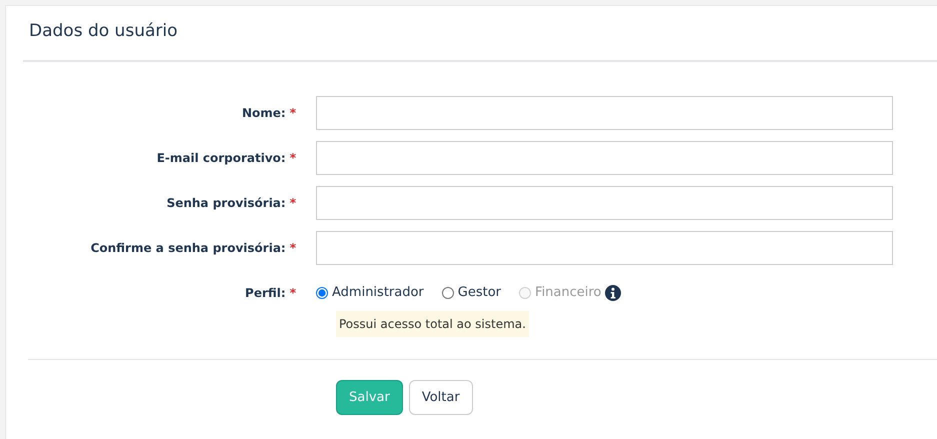 The height and width of the screenshot is (439, 937). What do you see at coordinates (188, 248) in the screenshot?
I see `field-label: Confirme a senha provisória:` at bounding box center [188, 248].